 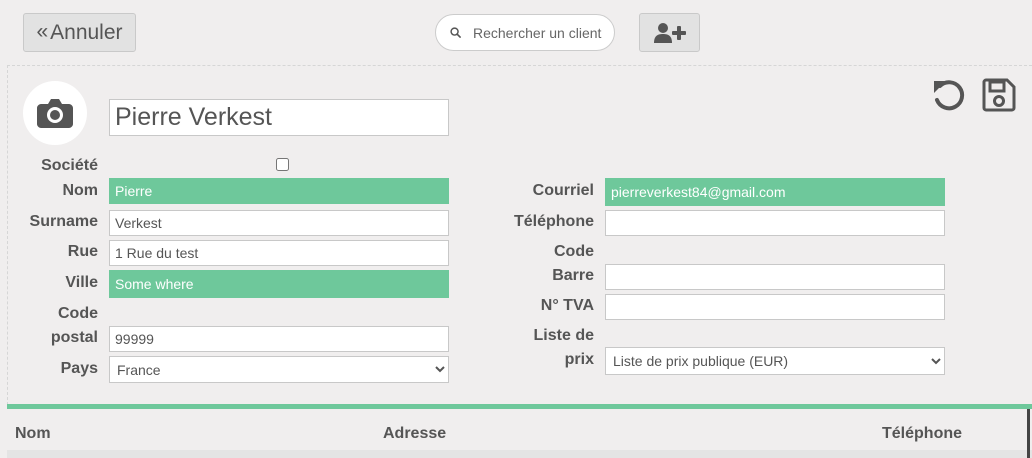 I want to click on user-plus-icon, so click(x=669, y=32).